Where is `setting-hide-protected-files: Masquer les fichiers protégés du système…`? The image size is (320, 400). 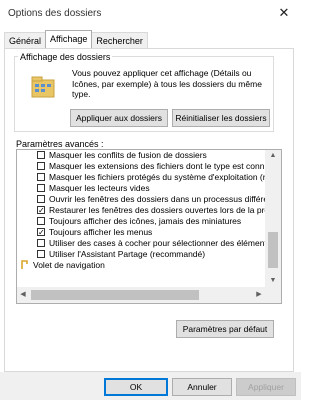 setting-hide-protected-files: Masquer les fichiers protégés du système… is located at coordinates (141, 177).